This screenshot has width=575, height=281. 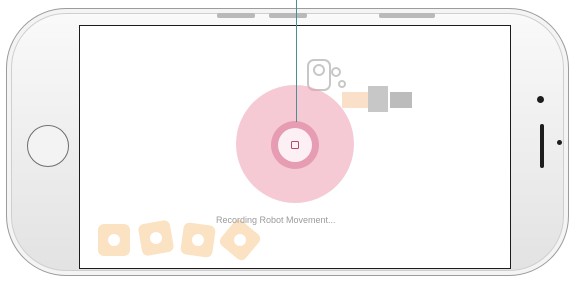 What do you see at coordinates (559, 142) in the screenshot?
I see `proximity-sensor` at bounding box center [559, 142].